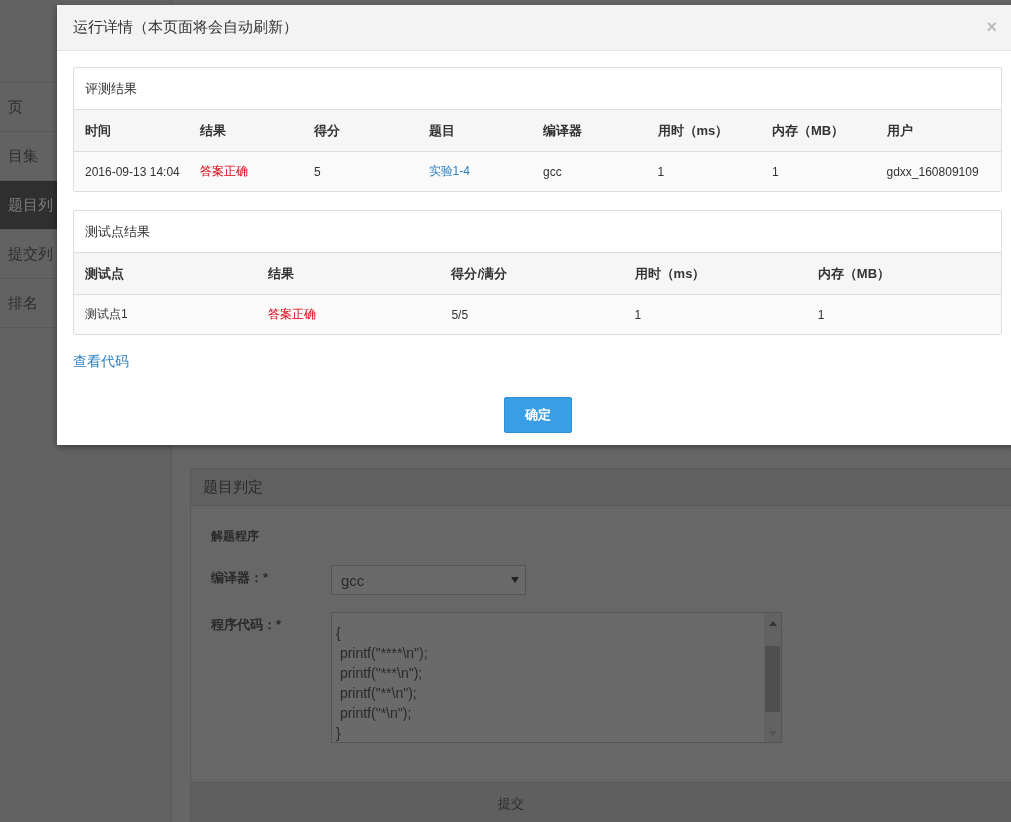 The width and height of the screenshot is (1011, 822). I want to click on code-editor-field: { printf("****\n"); printf("***\n"); printf("**\n"); printf("*\n"); }, so click(556, 677).